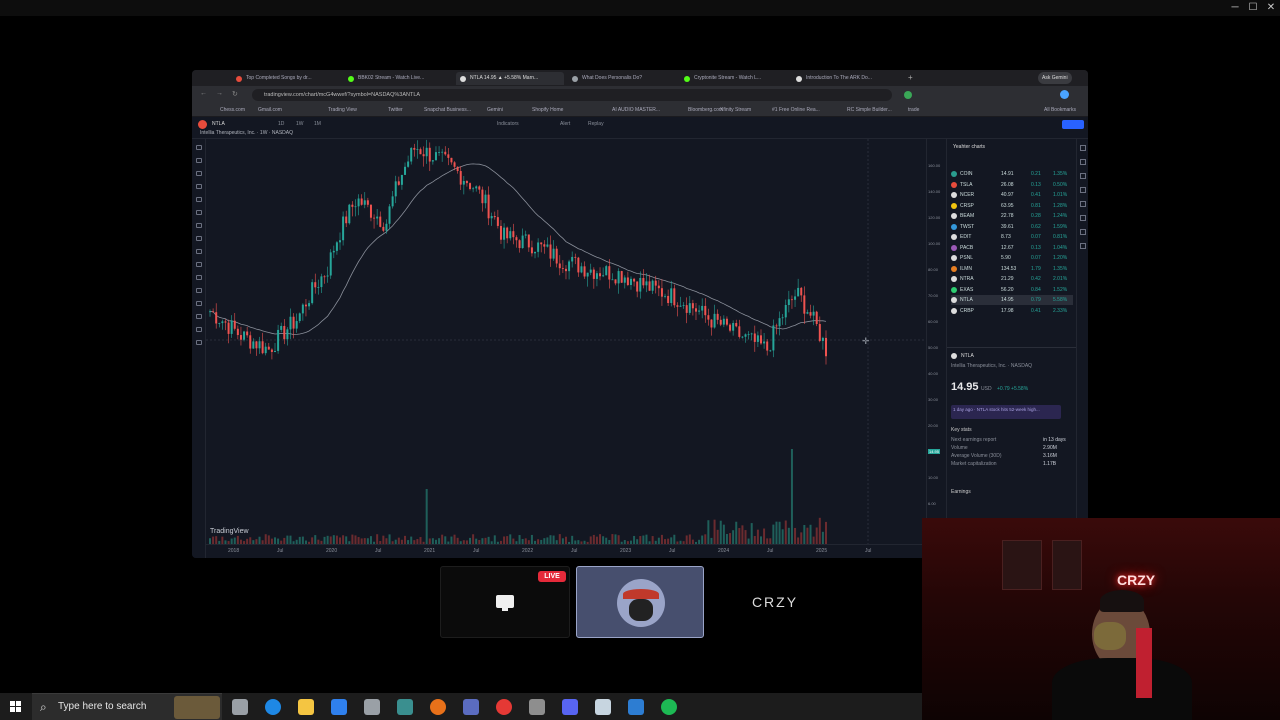 The height and width of the screenshot is (720, 1280). What do you see at coordinates (1012, 237) in the screenshot?
I see `watchlist-row: EDIT 8.73 0.07 0.81%` at bounding box center [1012, 237].